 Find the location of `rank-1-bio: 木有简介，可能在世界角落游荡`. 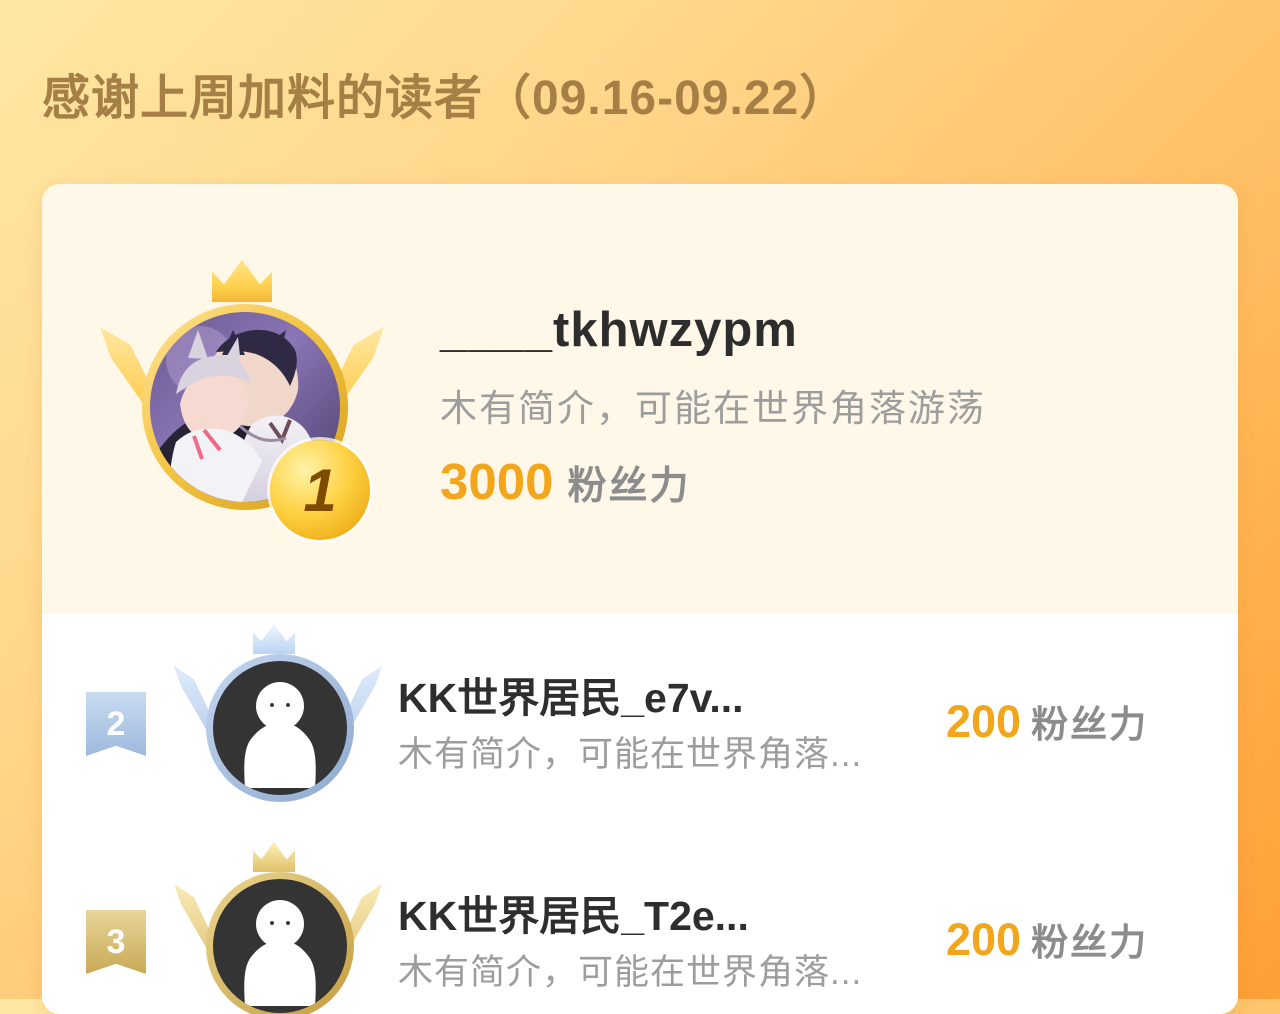

rank-1-bio: 木有简介，可能在世界角落游荡 is located at coordinates (713, 408).